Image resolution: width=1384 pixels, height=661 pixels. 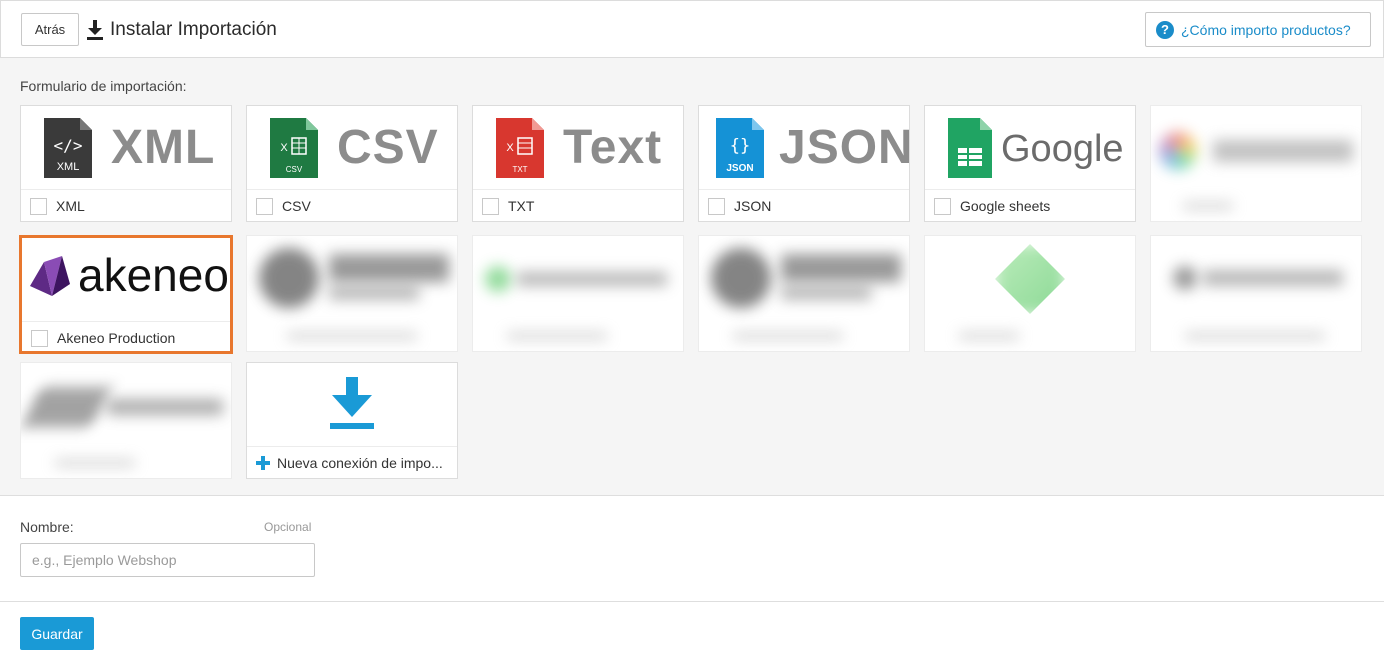 I want to click on csv-logo: X CSV CSV, so click(x=352, y=148).